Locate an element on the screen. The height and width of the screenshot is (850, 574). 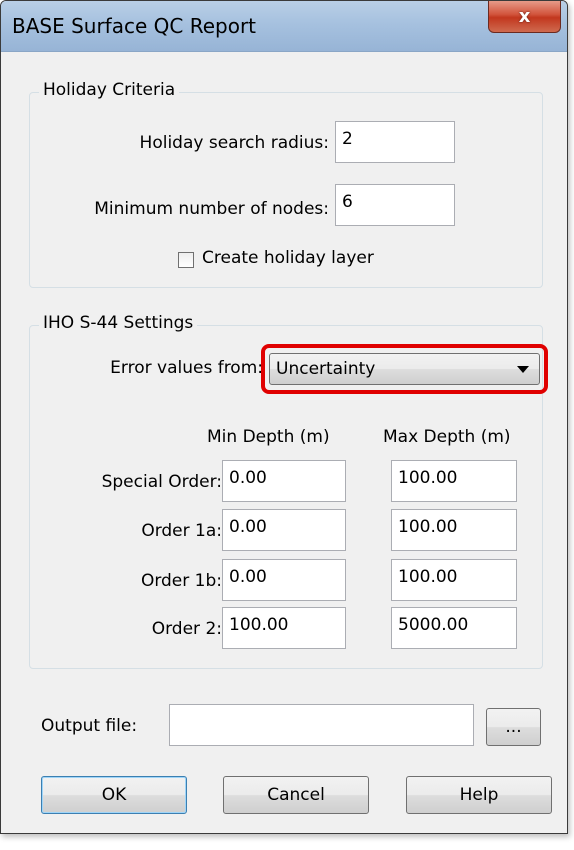
order-1a-label: Order 1a: is located at coordinates (181, 531).